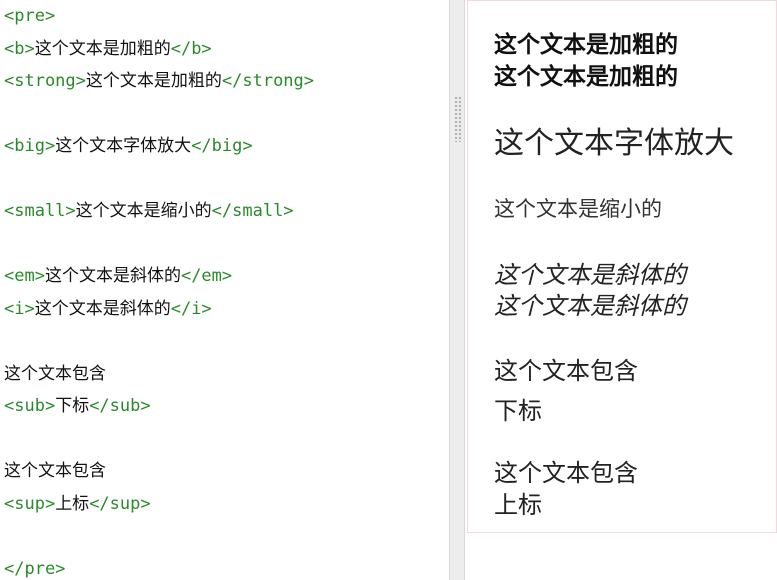 This screenshot has height=580, width=777. Describe the element at coordinates (19, 48) in the screenshot. I see `code-tag: <b>` at that location.